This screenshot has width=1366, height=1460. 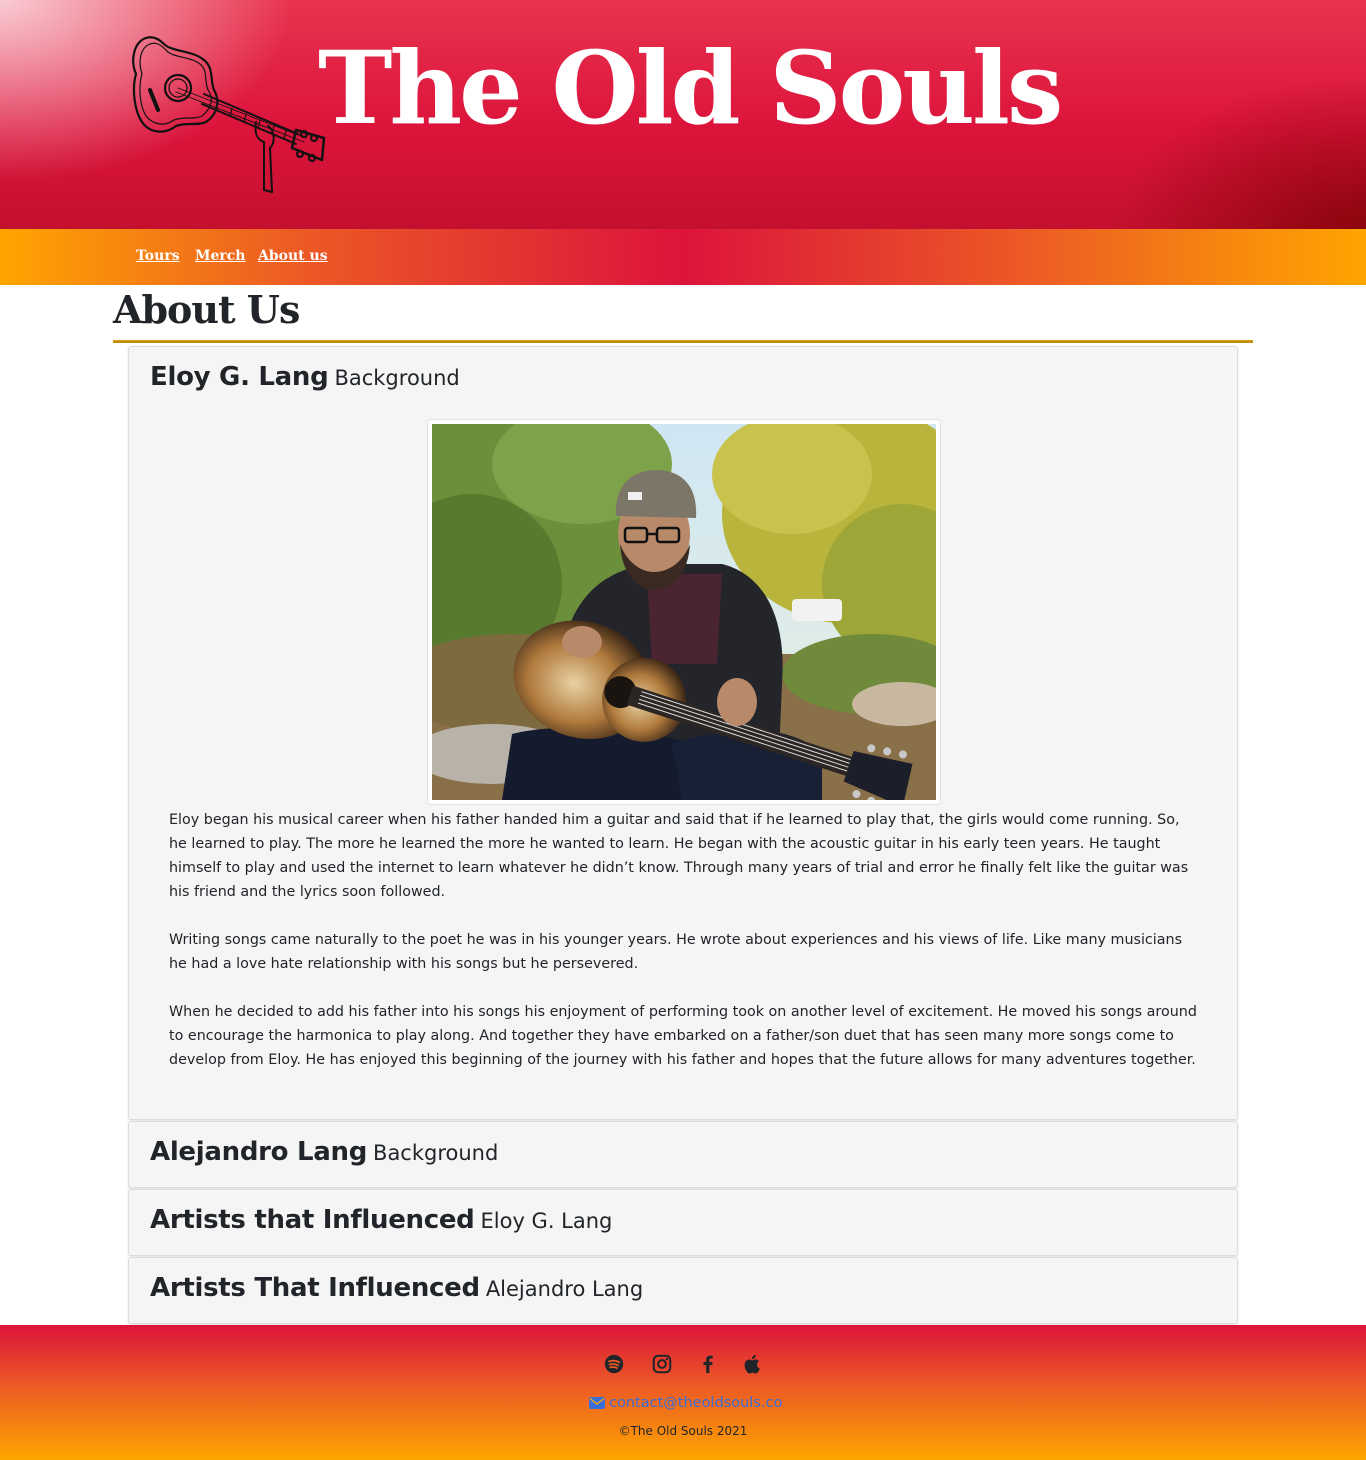 What do you see at coordinates (683, 1290) in the screenshot?
I see `accordion-panel-alejandro-influences: Artists That Influenced Alejandro Lang` at bounding box center [683, 1290].